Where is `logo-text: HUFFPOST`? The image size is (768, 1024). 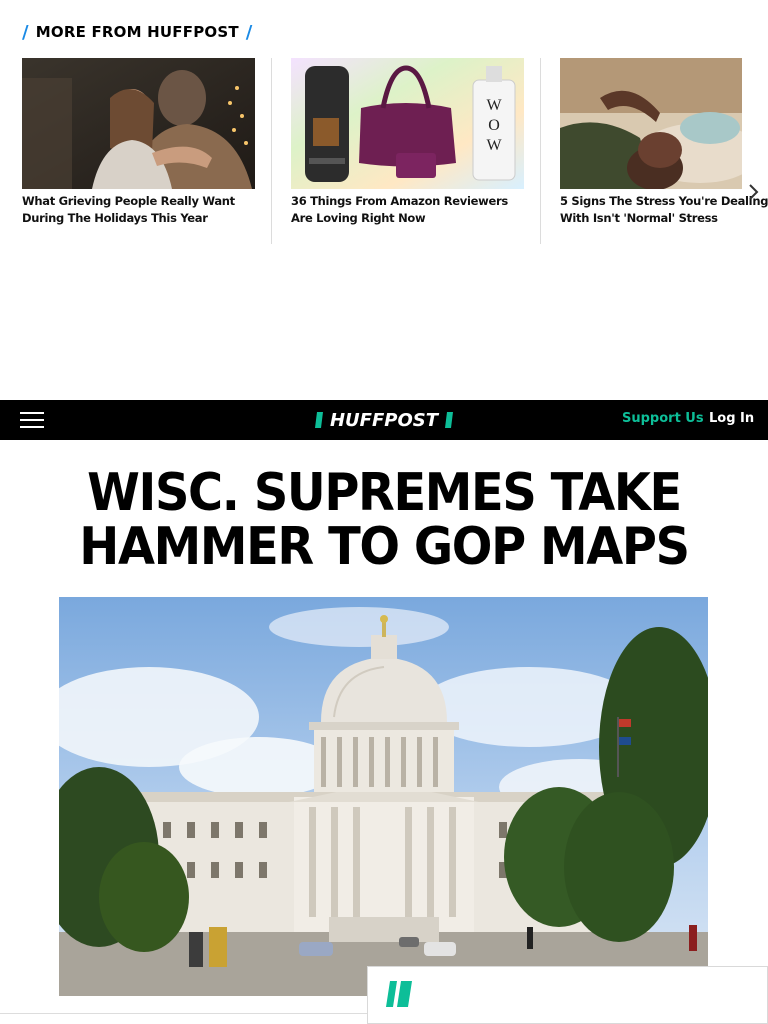
logo-text: HUFFPOST is located at coordinates (385, 420).